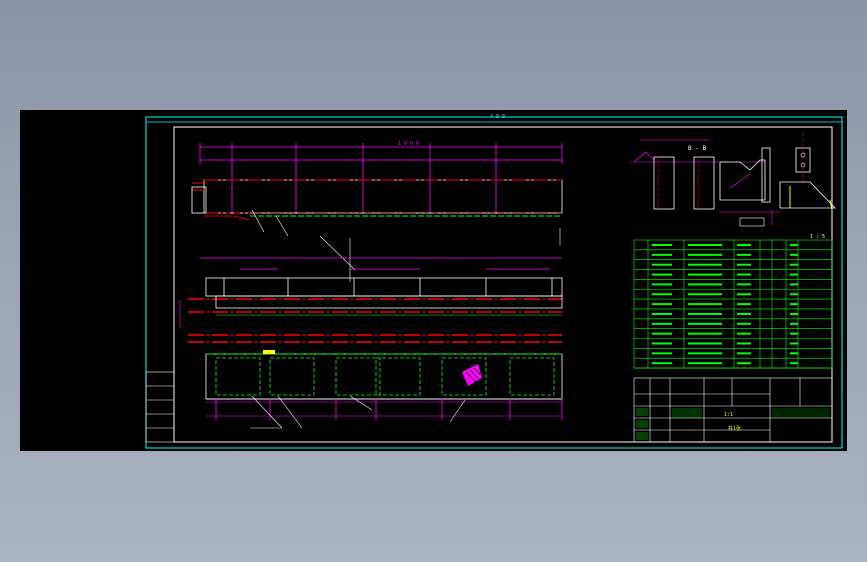  Describe the element at coordinates (817, 237) in the screenshot. I see `section-scale: 1 : 5` at that location.